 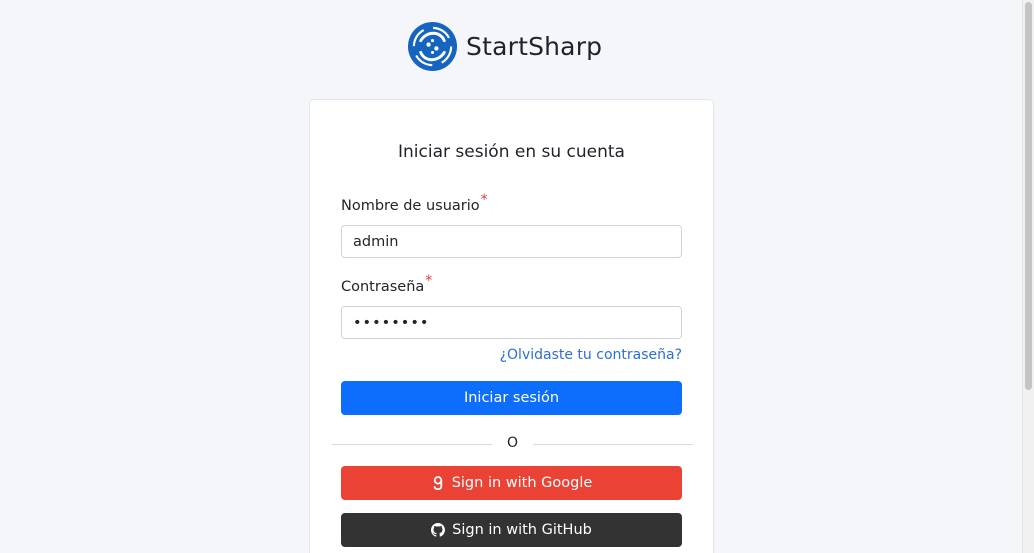 I want to click on google-signin-button: Sign in with Google, so click(x=511, y=483).